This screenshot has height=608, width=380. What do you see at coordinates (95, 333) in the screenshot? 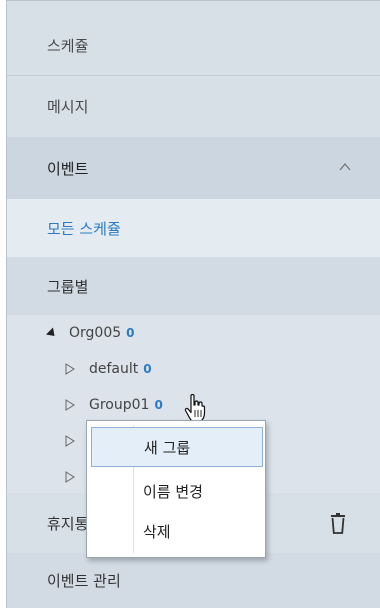
I see `tree-node-label: Org005` at bounding box center [95, 333].